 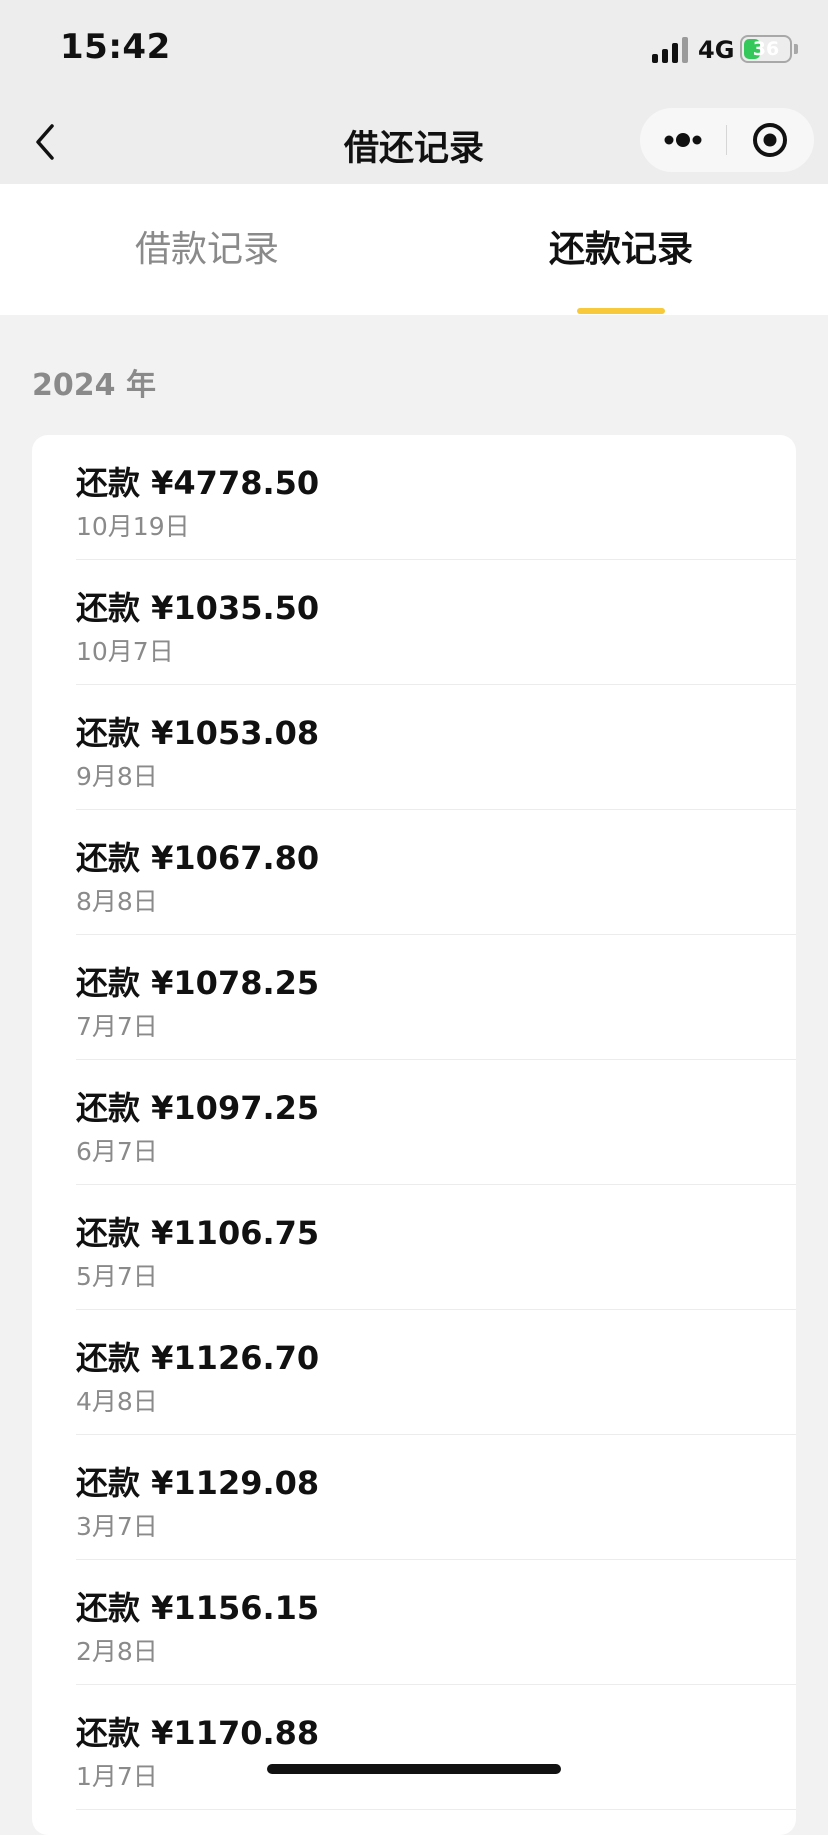 What do you see at coordinates (414, 50) in the screenshot?
I see `status-bar: 15:42 4G 36` at bounding box center [414, 50].